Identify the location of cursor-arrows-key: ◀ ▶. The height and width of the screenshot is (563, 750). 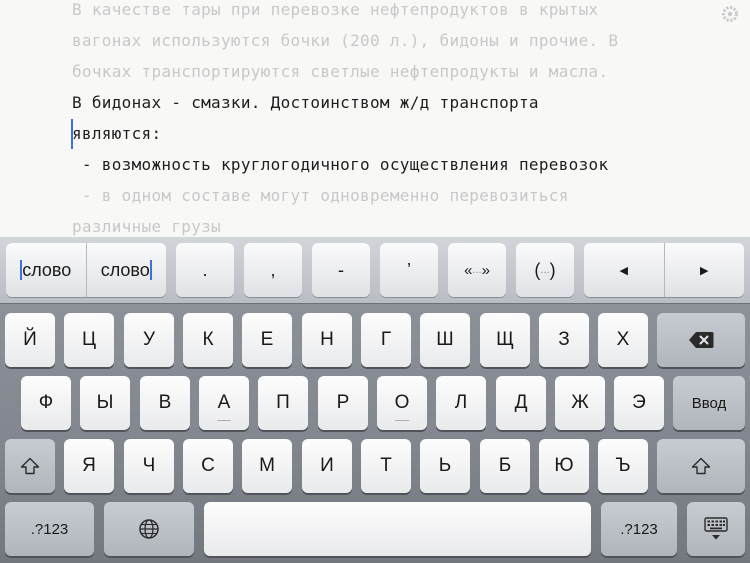
(664, 270).